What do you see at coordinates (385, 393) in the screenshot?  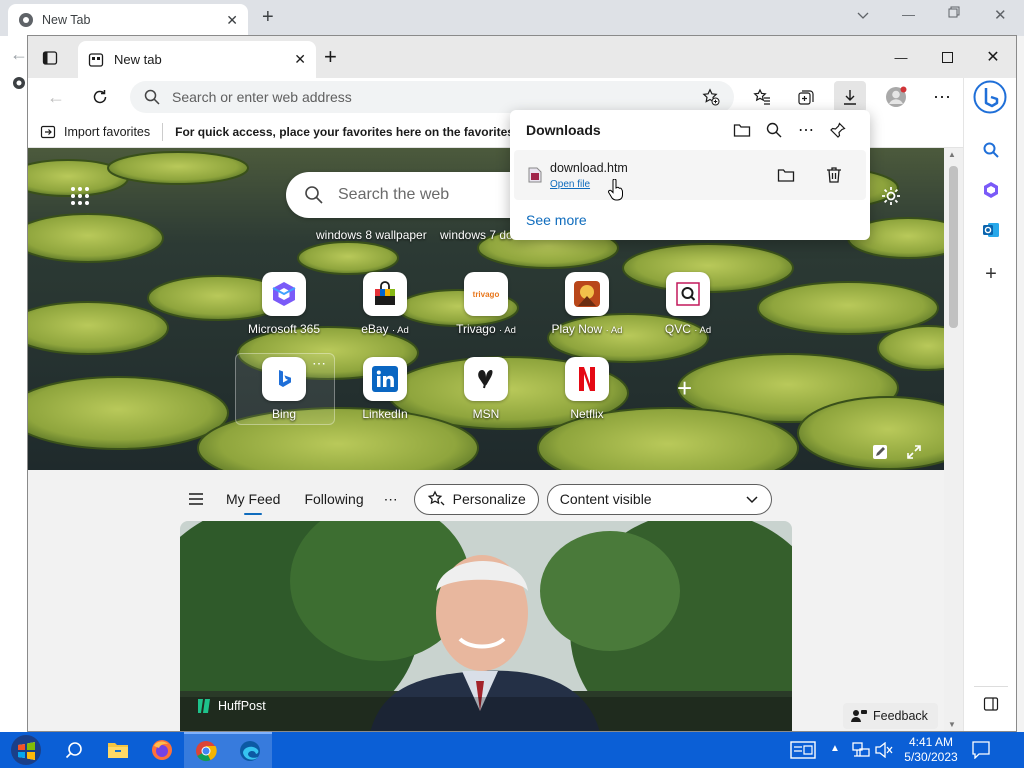 I see `quicklink-linkedin: LinkedIn` at bounding box center [385, 393].